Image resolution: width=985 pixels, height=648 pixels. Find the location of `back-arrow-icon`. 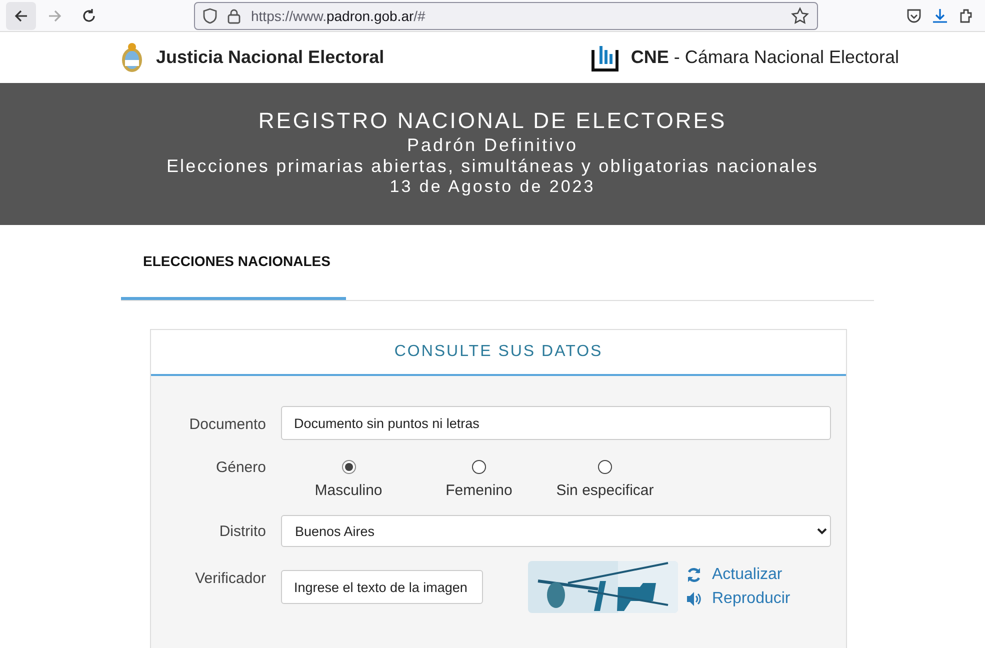

back-arrow-icon is located at coordinates (21, 16).